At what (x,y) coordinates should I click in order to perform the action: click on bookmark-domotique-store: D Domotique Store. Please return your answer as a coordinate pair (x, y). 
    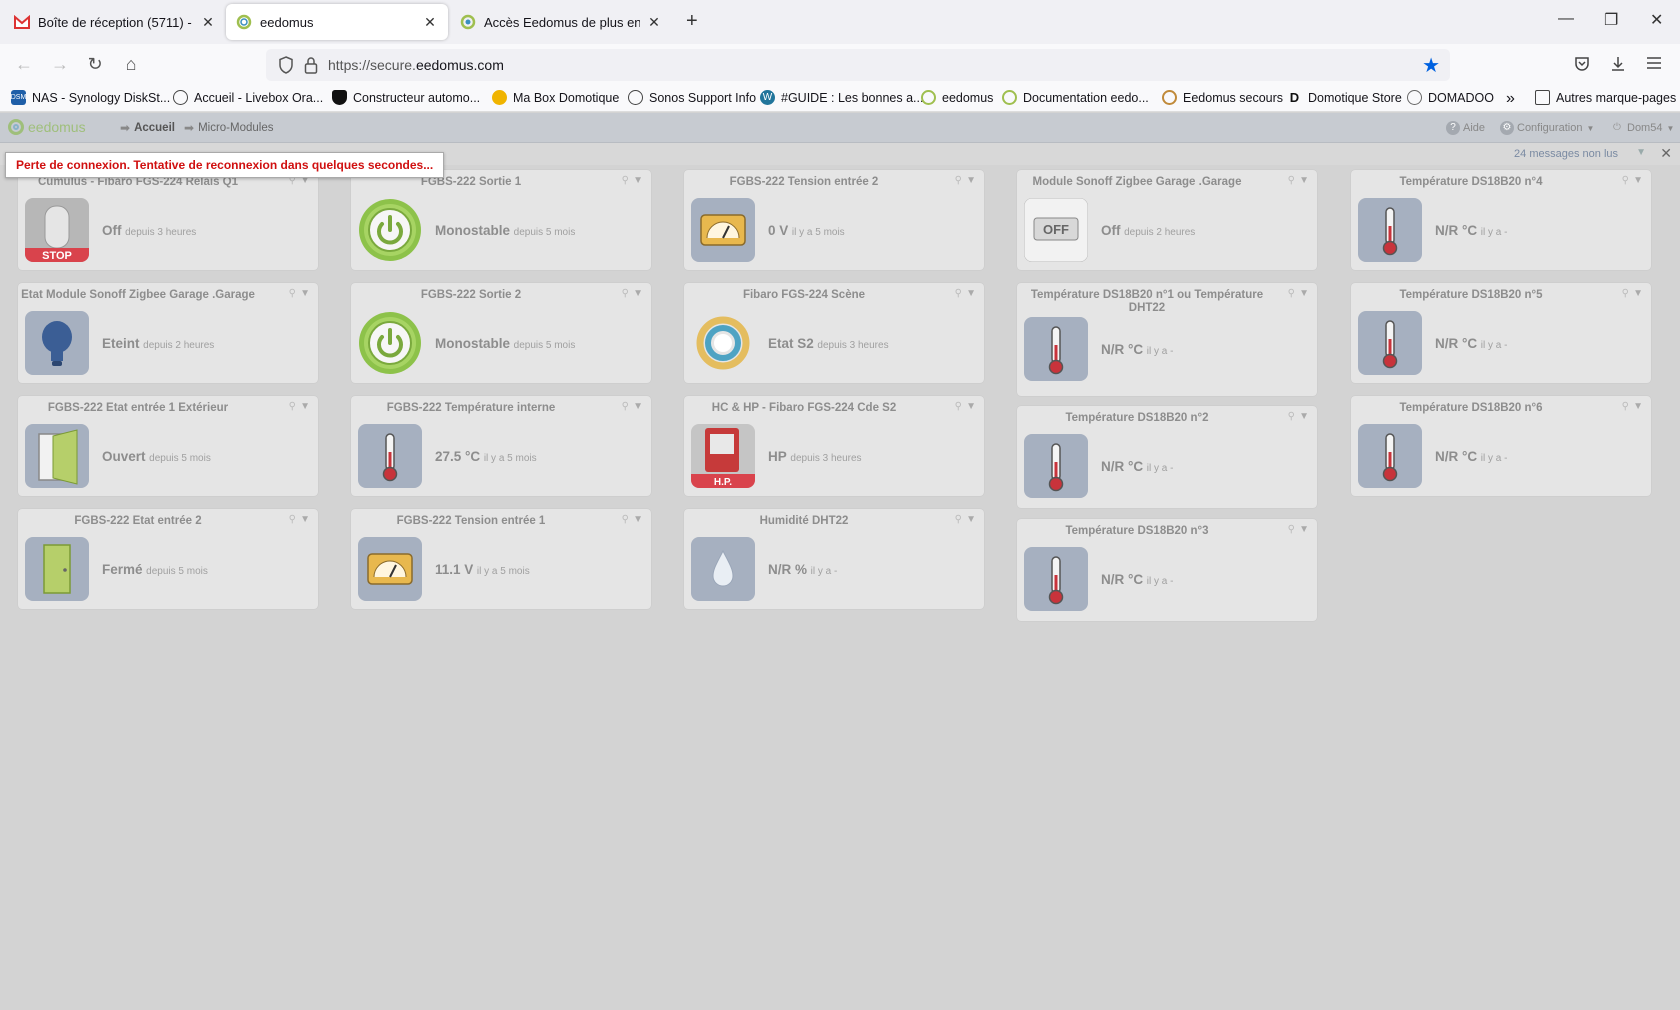
    Looking at the image, I should click on (1344, 97).